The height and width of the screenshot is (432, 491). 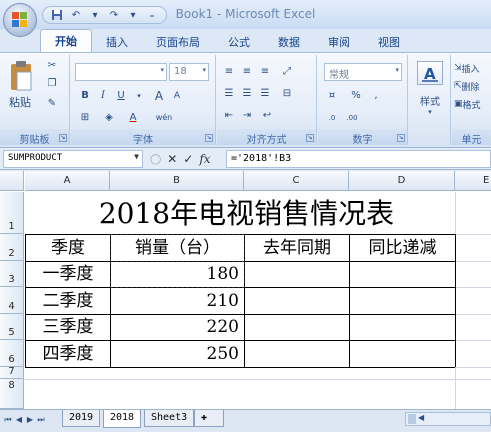 What do you see at coordinates (287, 93) in the screenshot?
I see `merge-center-icon: ⊟` at bounding box center [287, 93].